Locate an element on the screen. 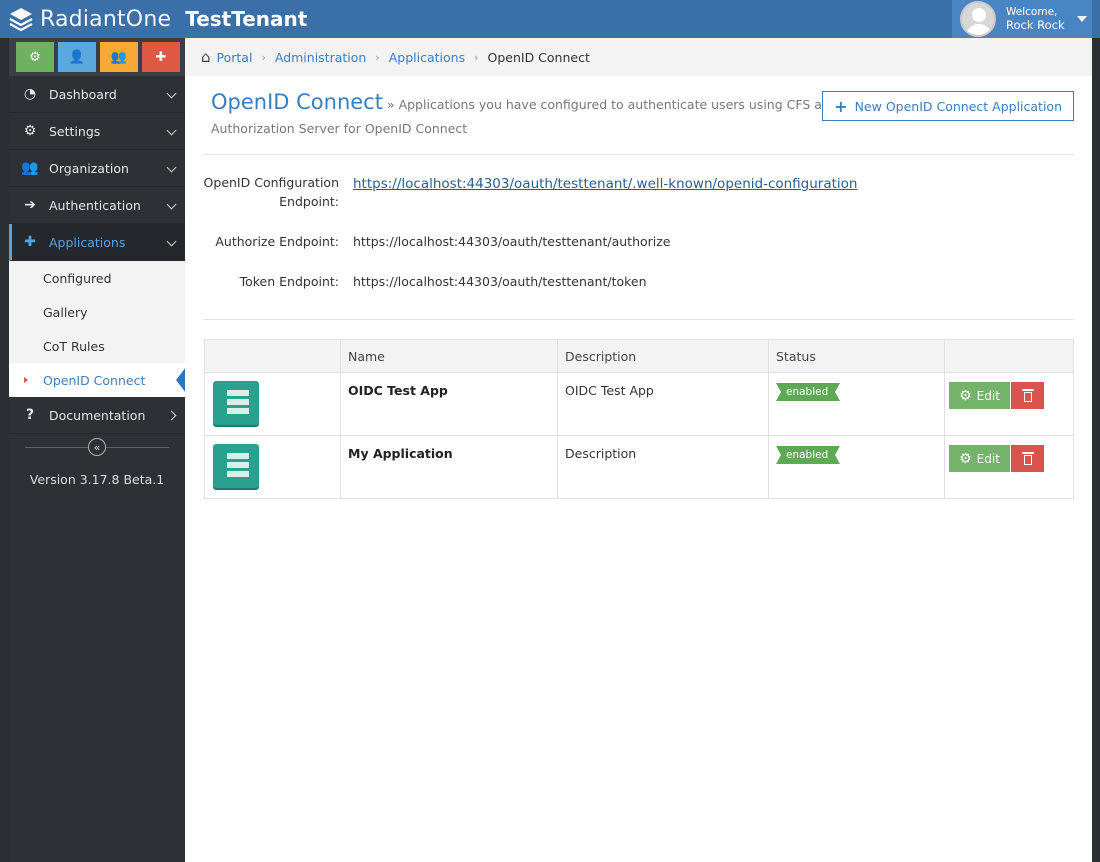  sidebar-item-label: Organization is located at coordinates (89, 168).